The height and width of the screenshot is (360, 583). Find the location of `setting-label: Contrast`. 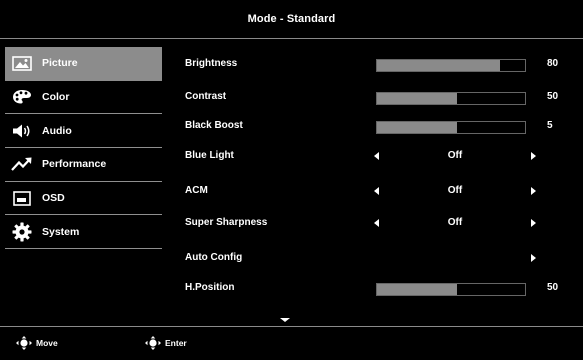

setting-label: Contrast is located at coordinates (206, 96).